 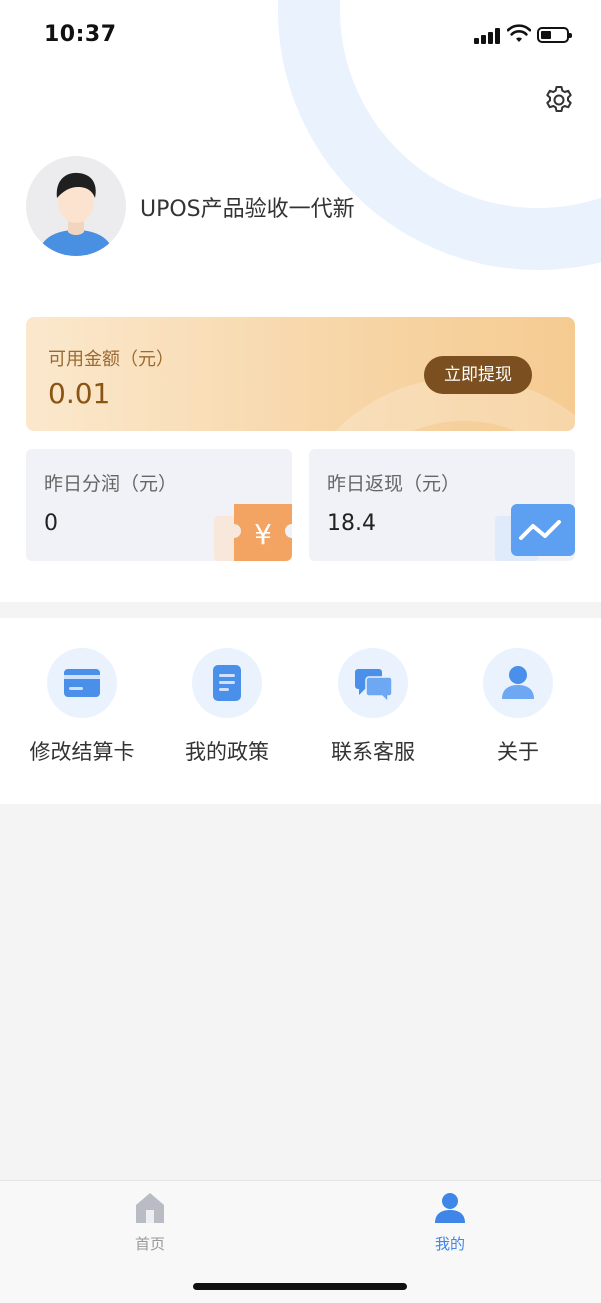 What do you see at coordinates (450, 1226) in the screenshot?
I see `tab-mine: 我的` at bounding box center [450, 1226].